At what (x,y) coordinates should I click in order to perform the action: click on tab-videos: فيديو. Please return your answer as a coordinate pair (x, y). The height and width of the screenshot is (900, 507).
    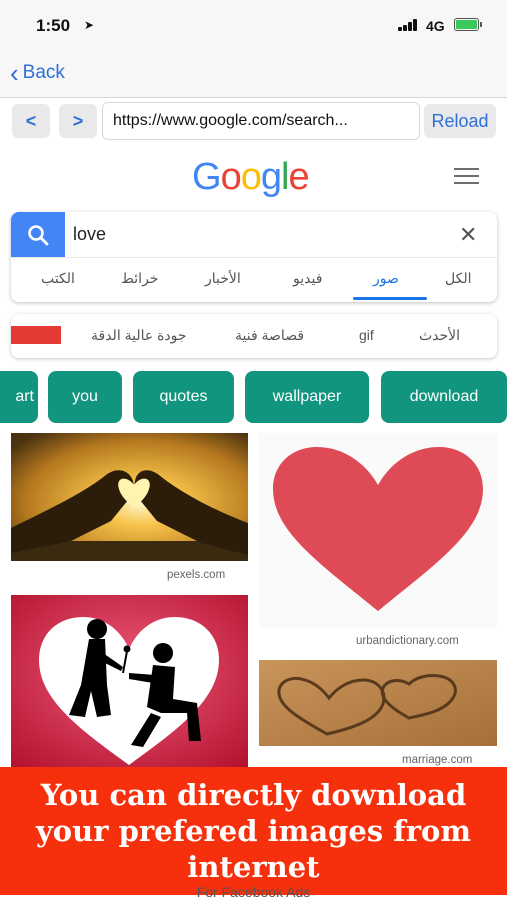
    Looking at the image, I should click on (307, 278).